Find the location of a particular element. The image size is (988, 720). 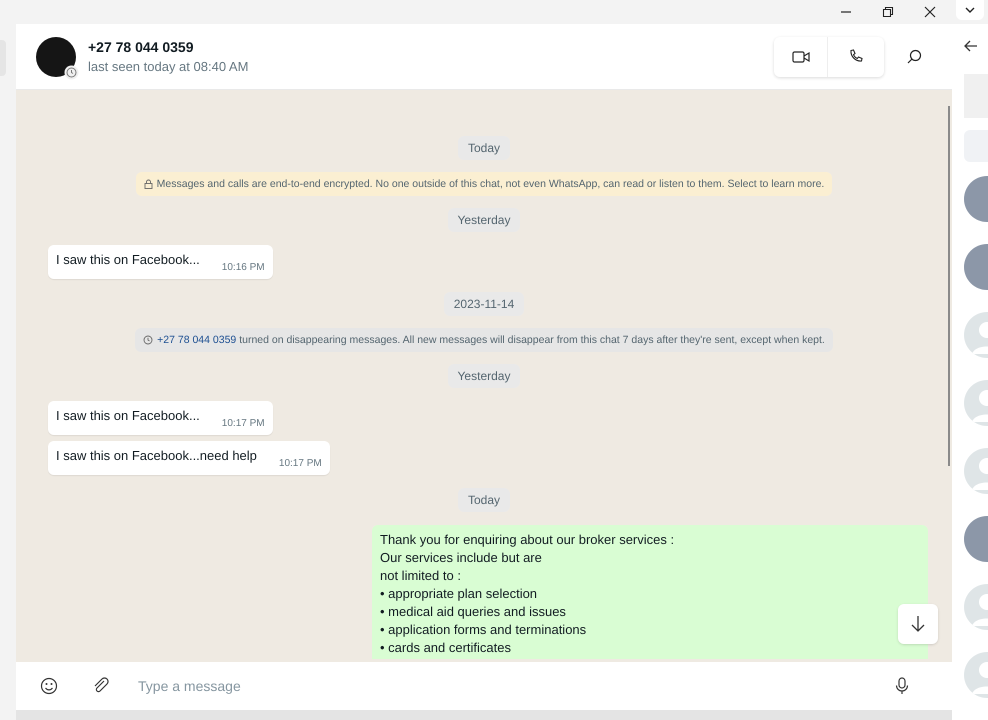

minimize-icon is located at coordinates (846, 12).